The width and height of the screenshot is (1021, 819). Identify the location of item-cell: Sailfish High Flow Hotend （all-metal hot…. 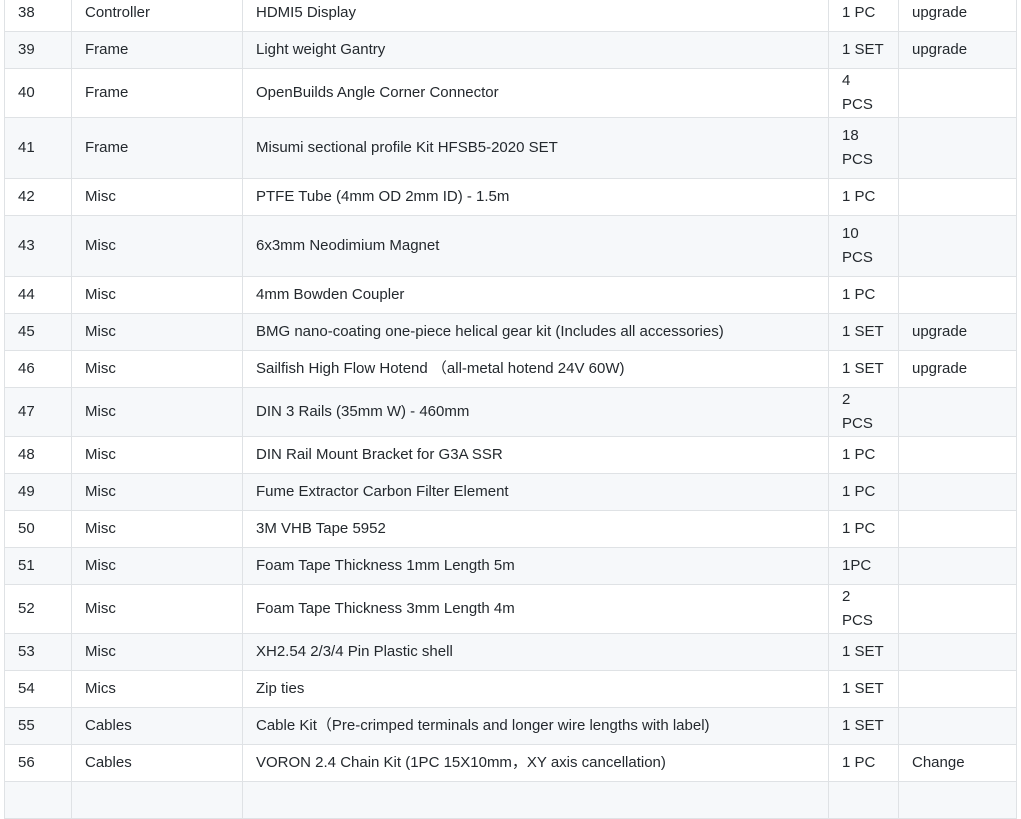
(535, 369).